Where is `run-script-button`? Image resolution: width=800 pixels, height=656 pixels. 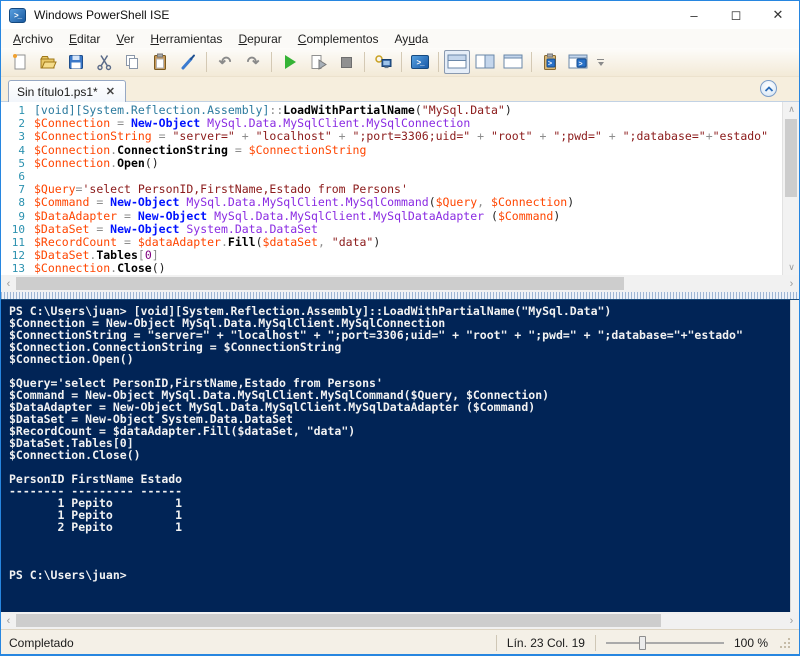
run-script-button is located at coordinates (290, 62).